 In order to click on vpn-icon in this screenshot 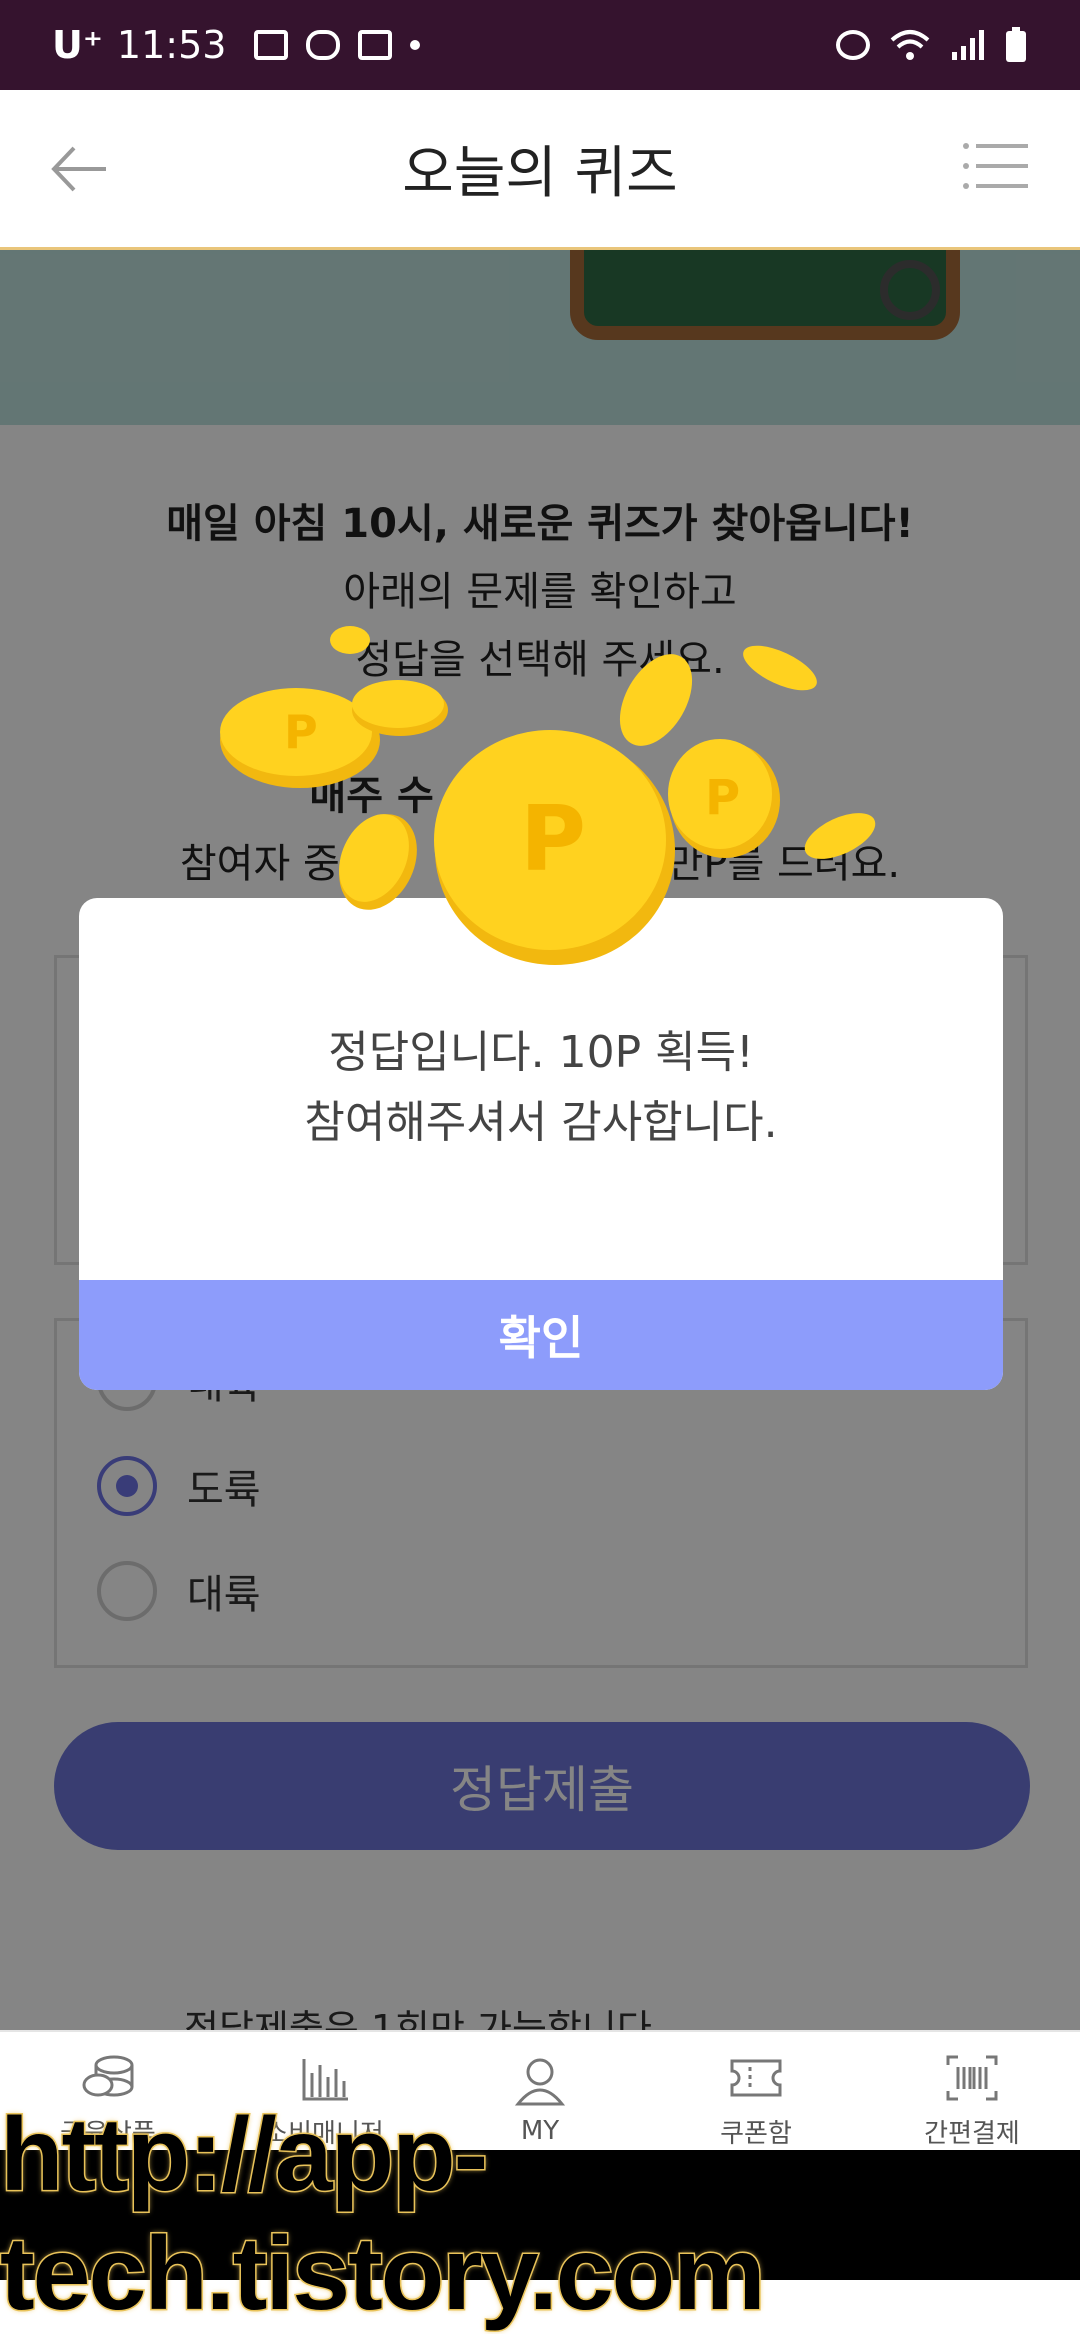, I will do `click(375, 45)`.